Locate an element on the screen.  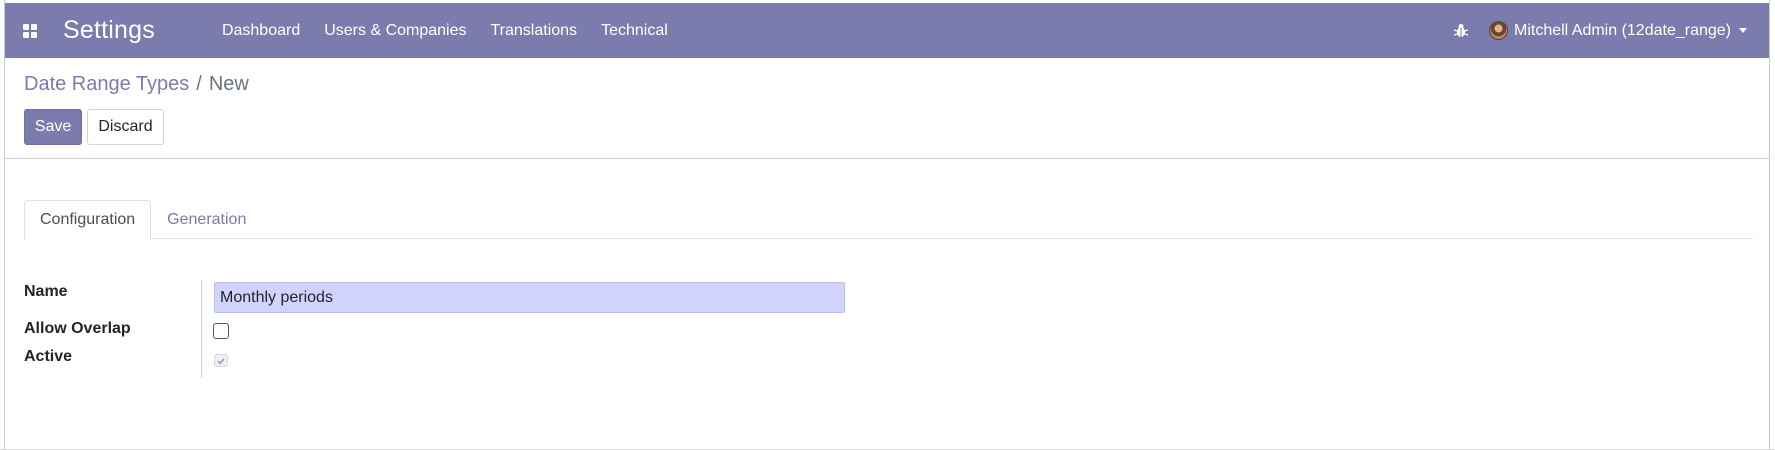
discard-button: Discard is located at coordinates (125, 127).